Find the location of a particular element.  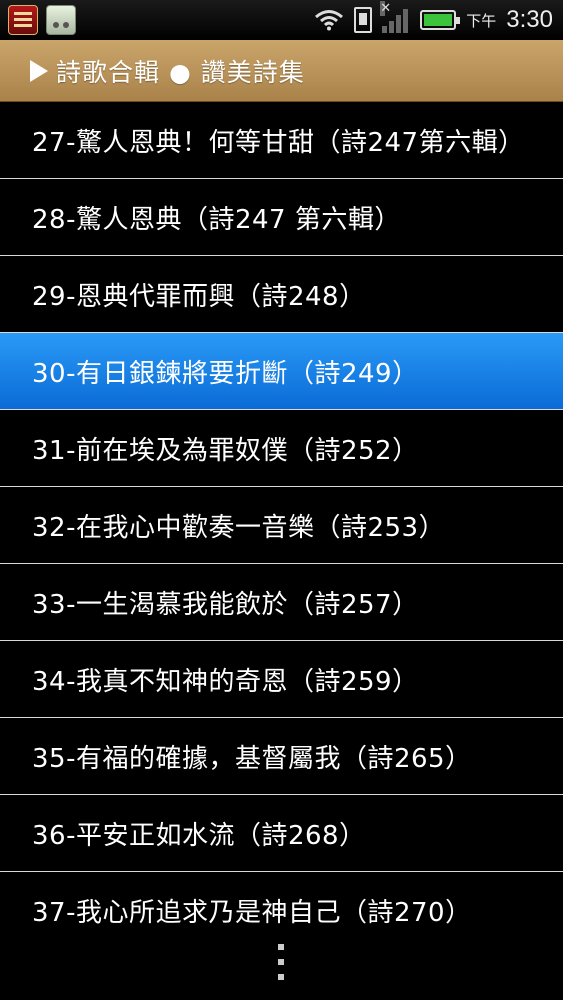

list-item-label: 27-驚人恩典！何等甘甜（詩247第六輯） is located at coordinates (278, 142).